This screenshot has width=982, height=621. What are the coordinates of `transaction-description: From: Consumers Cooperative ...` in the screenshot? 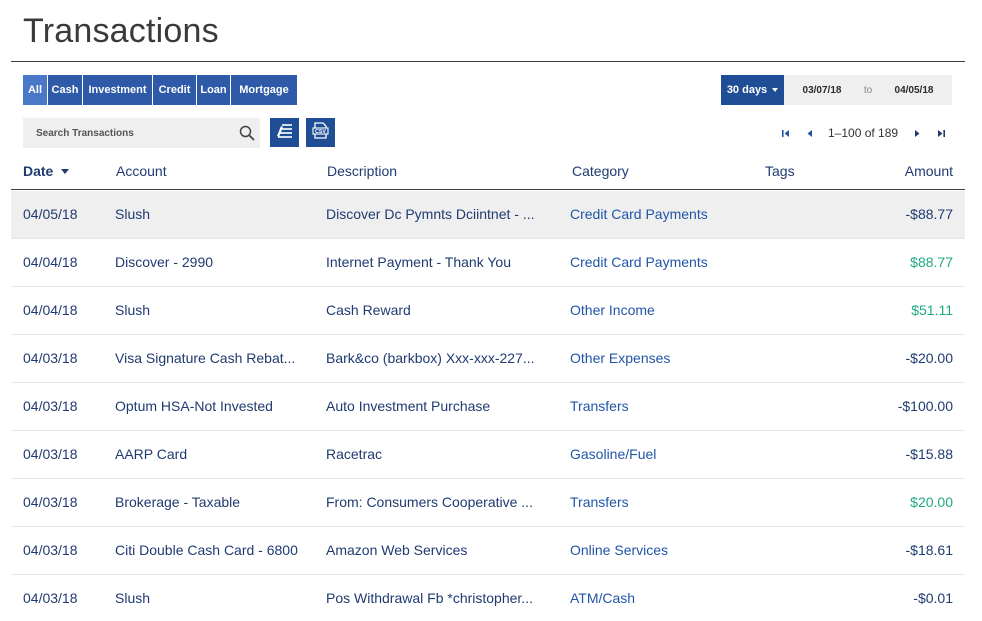 It's located at (429, 502).